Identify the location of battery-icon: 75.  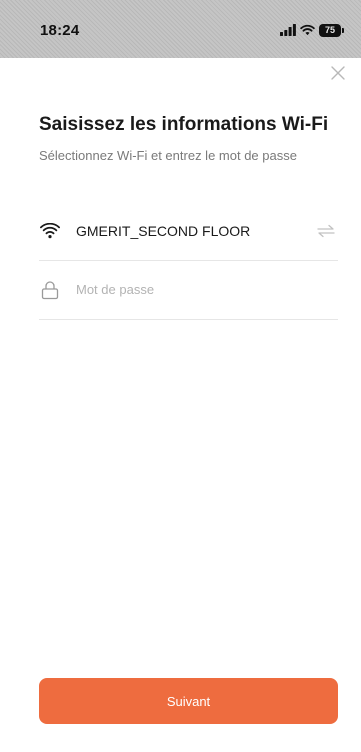
(331, 30).